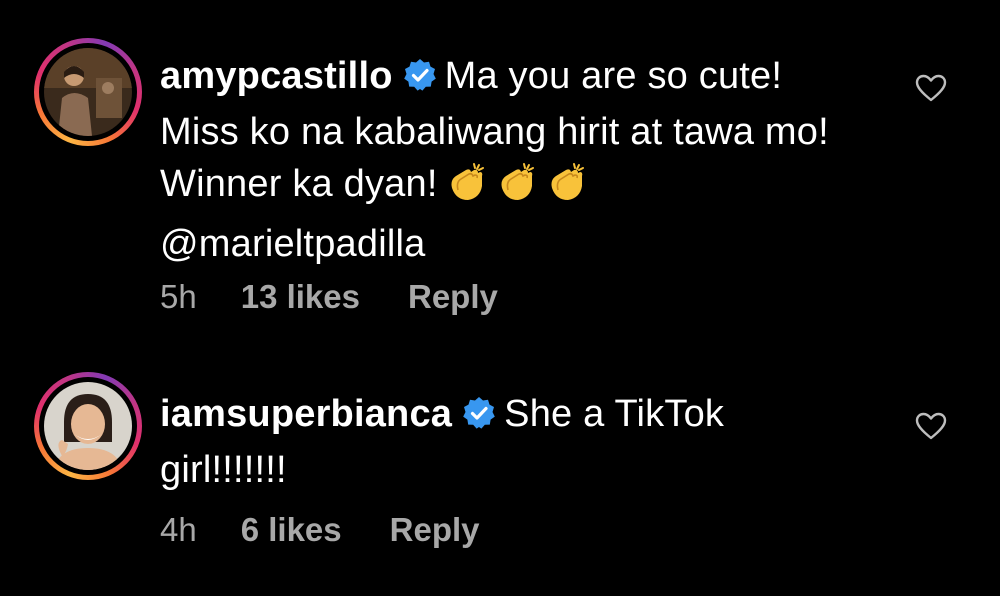 This screenshot has width=1000, height=596. I want to click on timestamp: 5h, so click(178, 296).